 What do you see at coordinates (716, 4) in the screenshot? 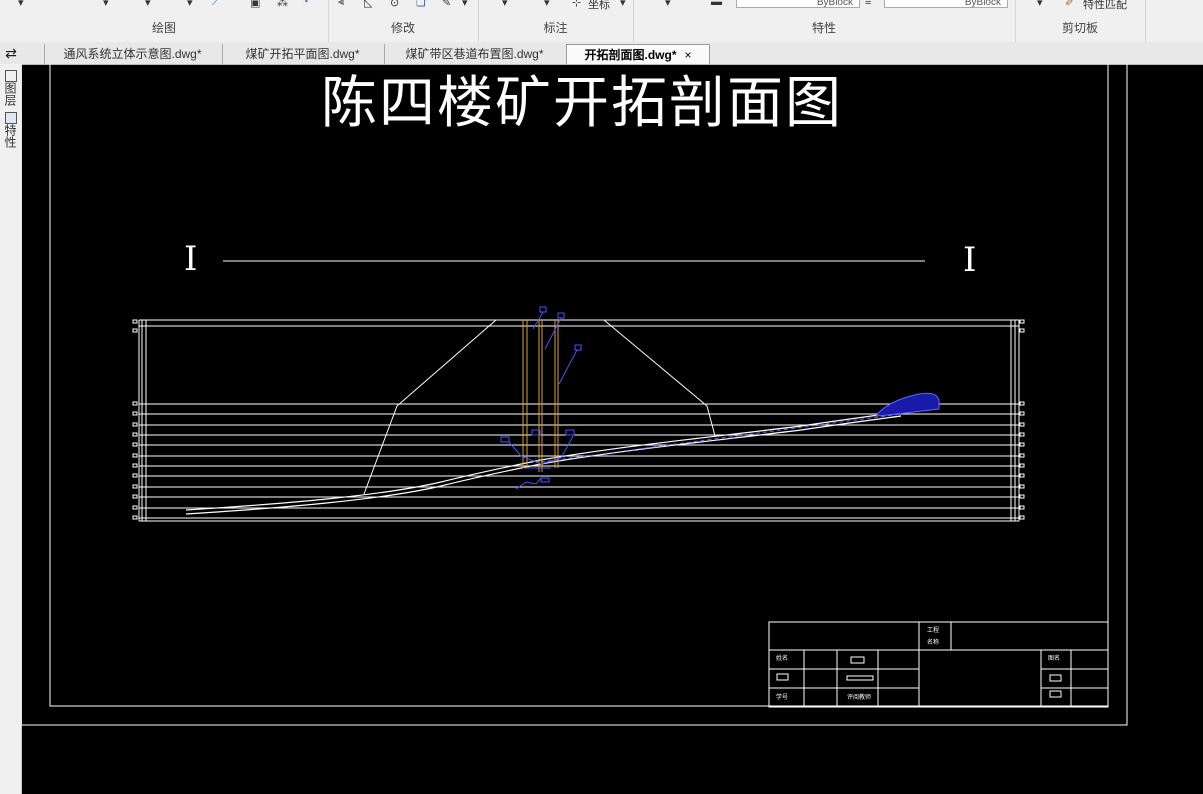
I see `color-swatch-icon: ▬` at bounding box center [716, 4].